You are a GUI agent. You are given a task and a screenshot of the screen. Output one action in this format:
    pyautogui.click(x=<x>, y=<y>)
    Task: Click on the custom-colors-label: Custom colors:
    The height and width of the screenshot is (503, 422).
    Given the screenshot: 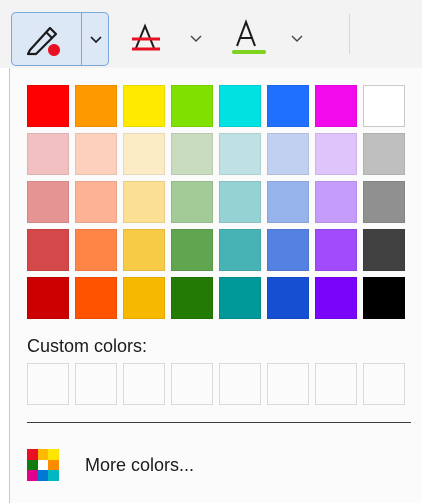 What is the action you would take?
    pyautogui.click(x=87, y=346)
    